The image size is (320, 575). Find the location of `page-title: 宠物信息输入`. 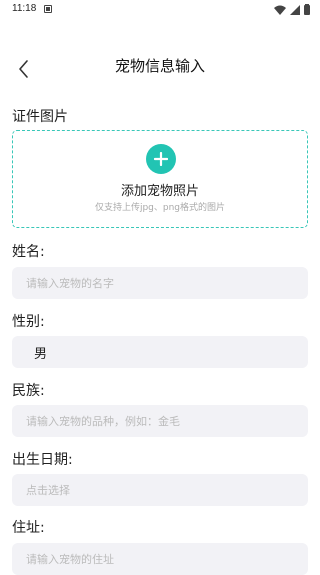

page-title: 宠物信息输入 is located at coordinates (159, 66).